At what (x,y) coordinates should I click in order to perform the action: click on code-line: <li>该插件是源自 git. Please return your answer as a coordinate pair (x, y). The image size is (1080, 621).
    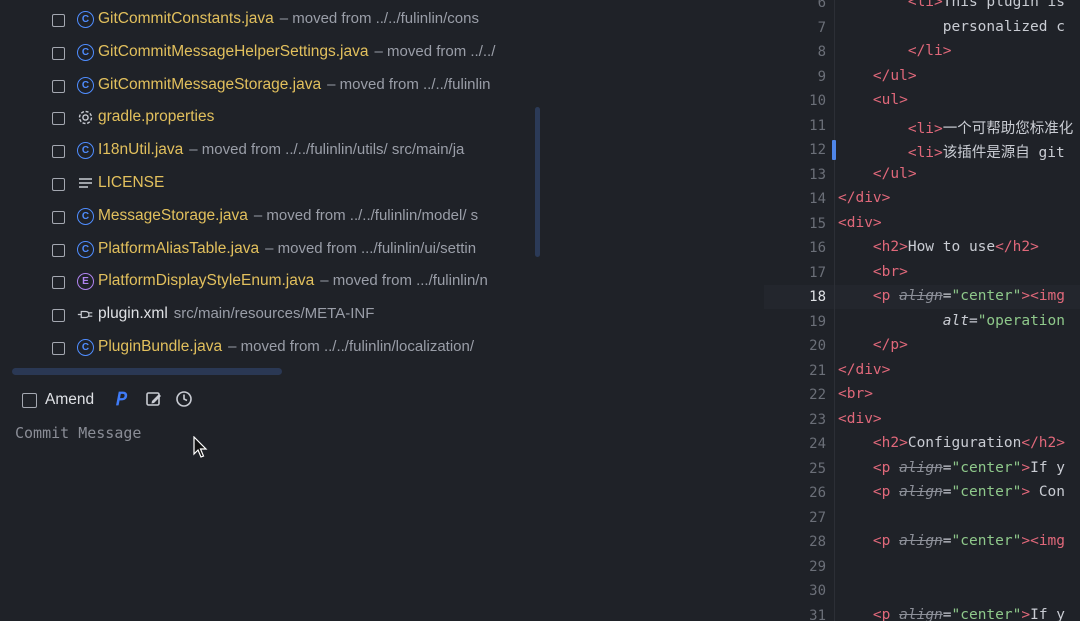
    Looking at the image, I should click on (951, 151).